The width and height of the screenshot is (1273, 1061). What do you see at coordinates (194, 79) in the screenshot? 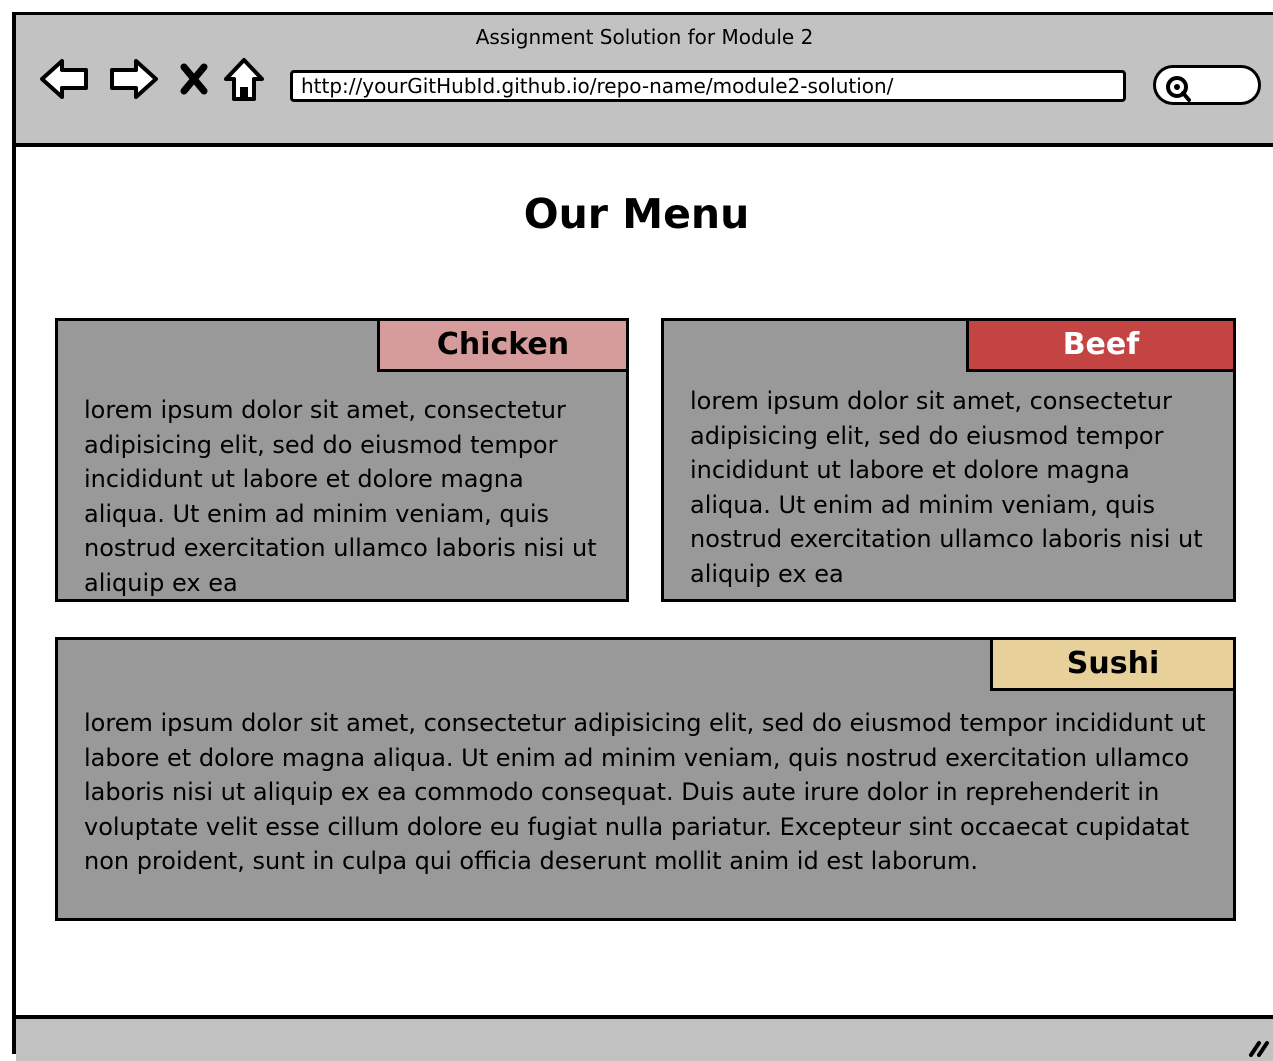
I see `close-x-icon` at bounding box center [194, 79].